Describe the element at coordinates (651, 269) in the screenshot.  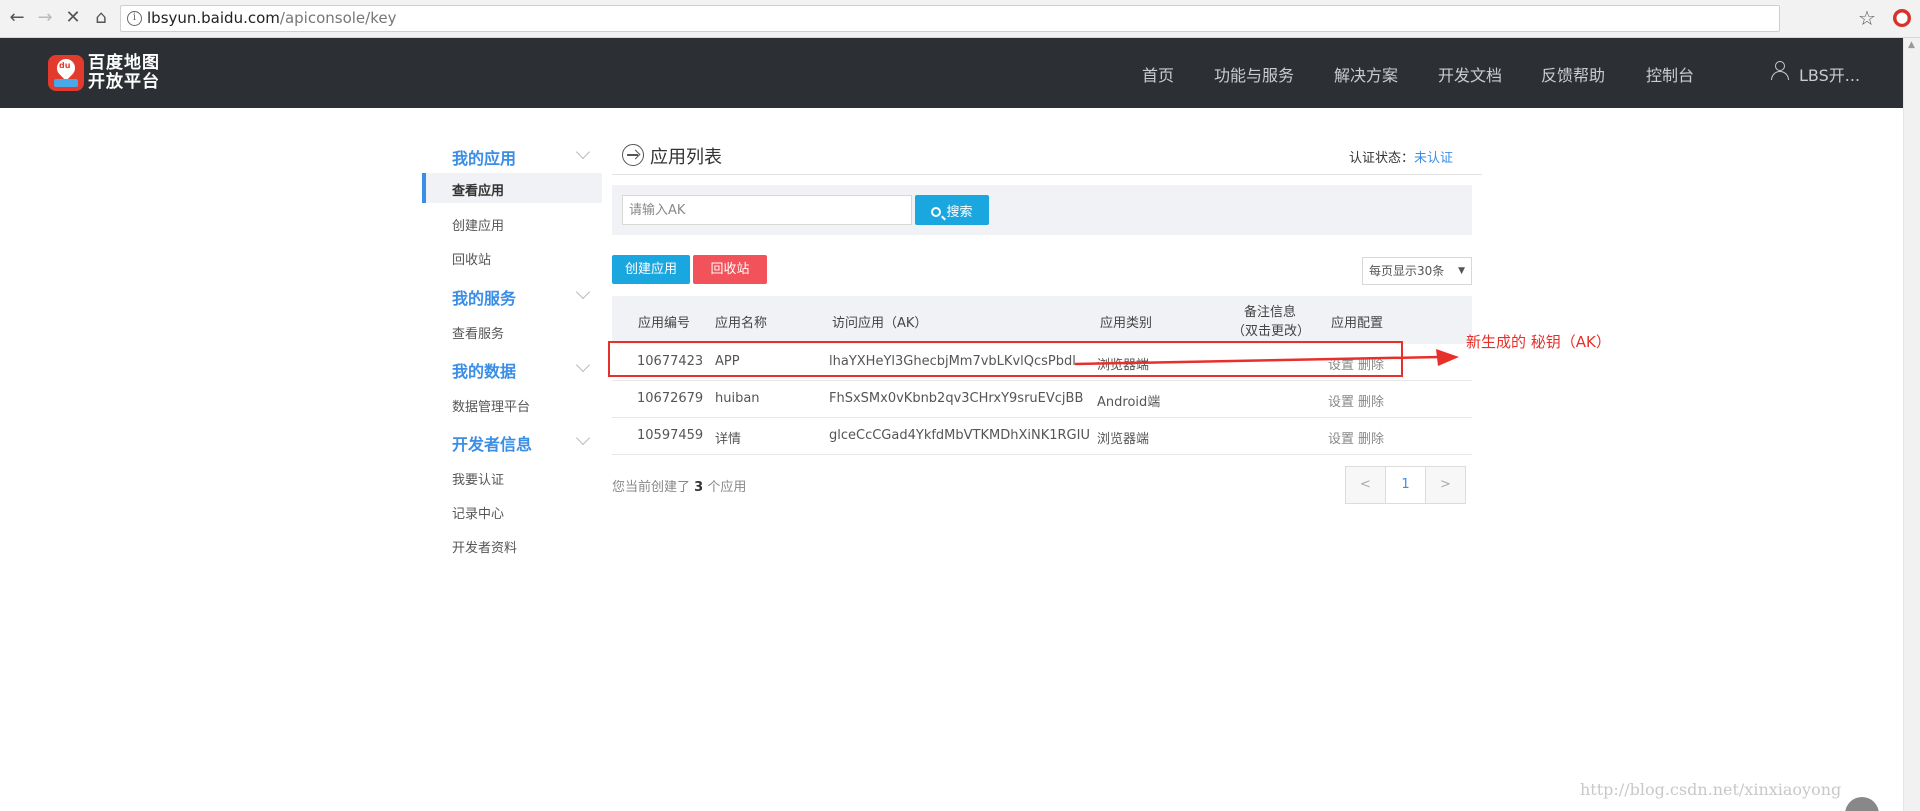
I see `create-app-button: 创建应用` at that location.